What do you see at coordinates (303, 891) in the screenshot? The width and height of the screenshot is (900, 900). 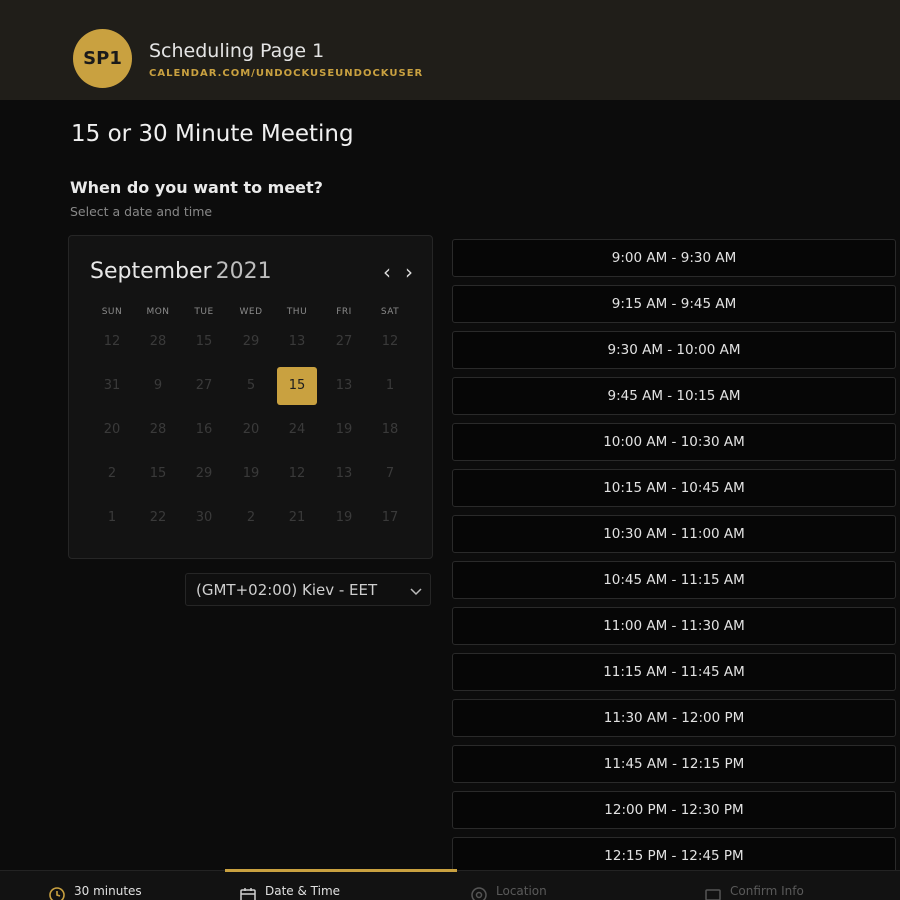 I see `step-date-time-label: Date & Time` at bounding box center [303, 891].